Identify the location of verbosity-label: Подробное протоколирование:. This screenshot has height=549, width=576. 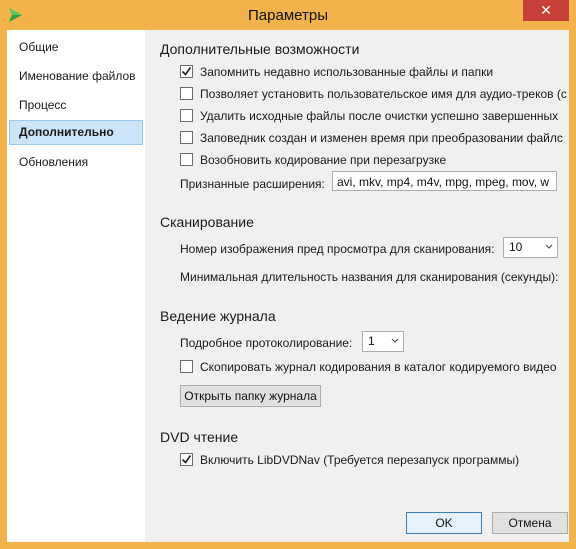
(266, 343).